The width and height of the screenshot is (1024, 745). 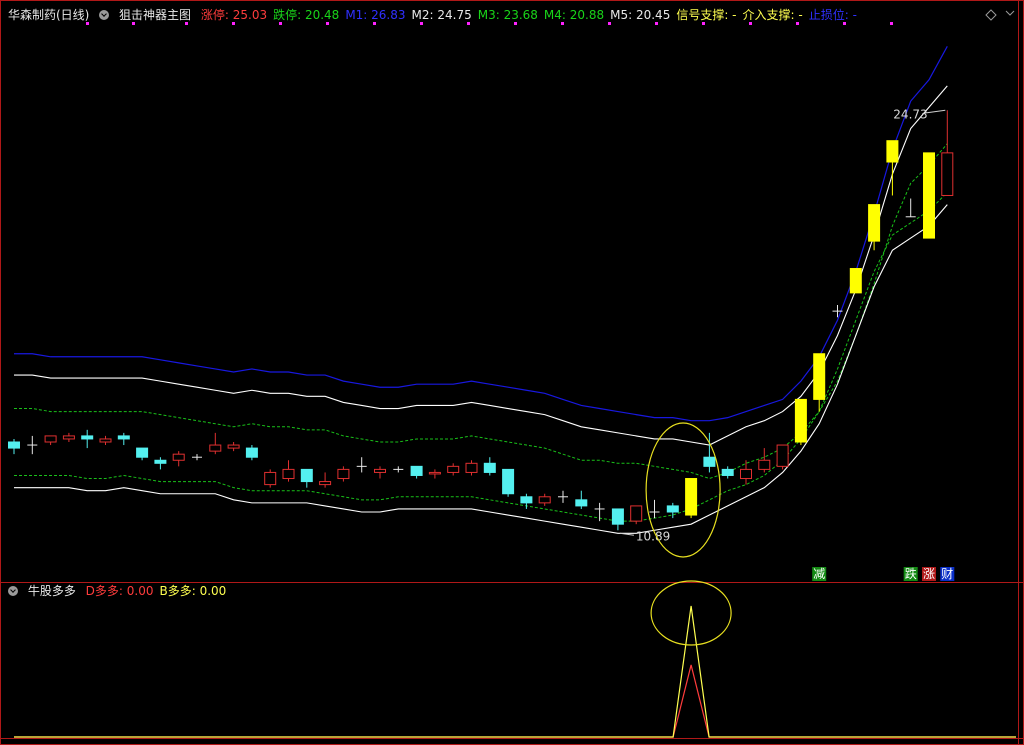 What do you see at coordinates (683, 490) in the screenshot?
I see `signal-ellipse-main` at bounding box center [683, 490].